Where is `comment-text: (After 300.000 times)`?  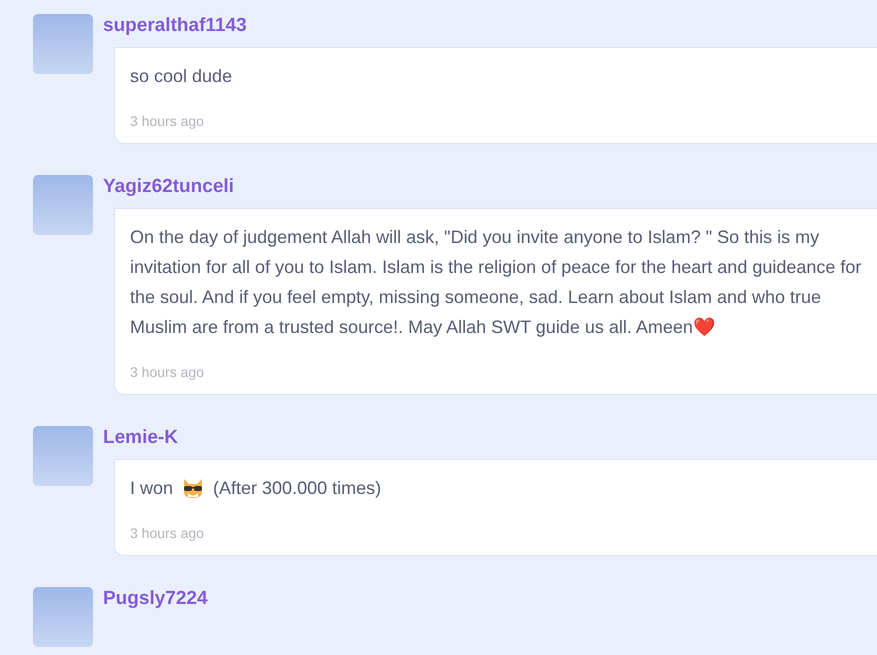
comment-text: (After 300.000 times) is located at coordinates (297, 488).